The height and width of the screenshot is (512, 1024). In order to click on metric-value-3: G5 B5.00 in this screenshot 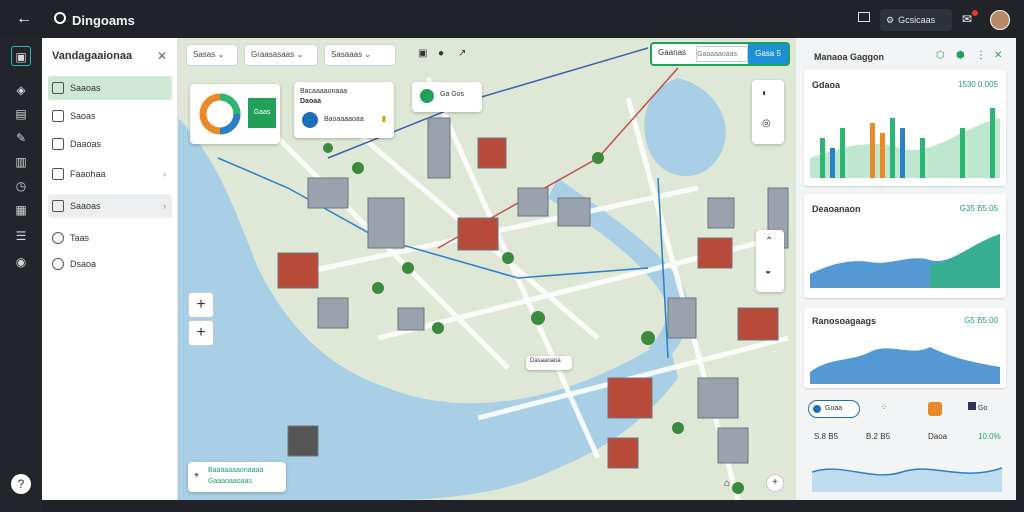, I will do `click(981, 320)`.